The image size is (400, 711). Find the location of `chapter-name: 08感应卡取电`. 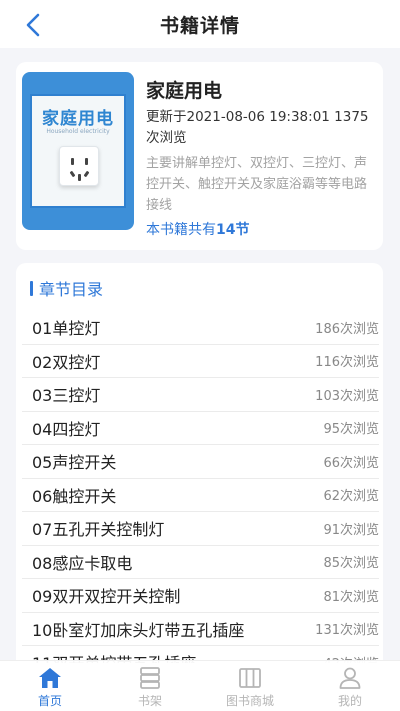

chapter-name: 08感应卡取电 is located at coordinates (82, 563).